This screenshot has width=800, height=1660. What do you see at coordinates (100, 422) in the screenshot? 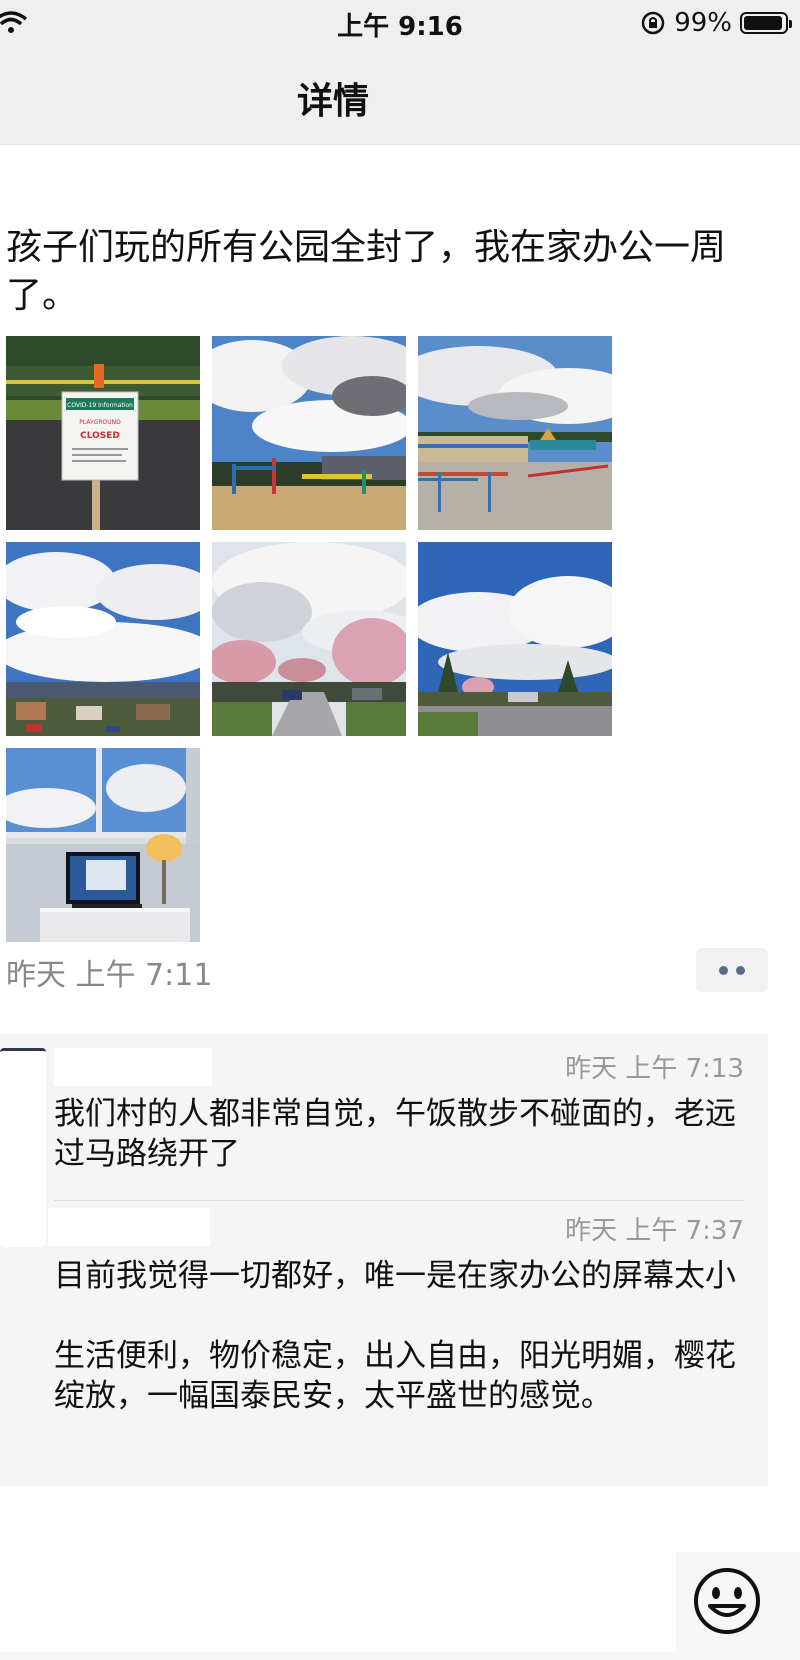
I see `sign-sub: PLAYGROUND` at bounding box center [100, 422].